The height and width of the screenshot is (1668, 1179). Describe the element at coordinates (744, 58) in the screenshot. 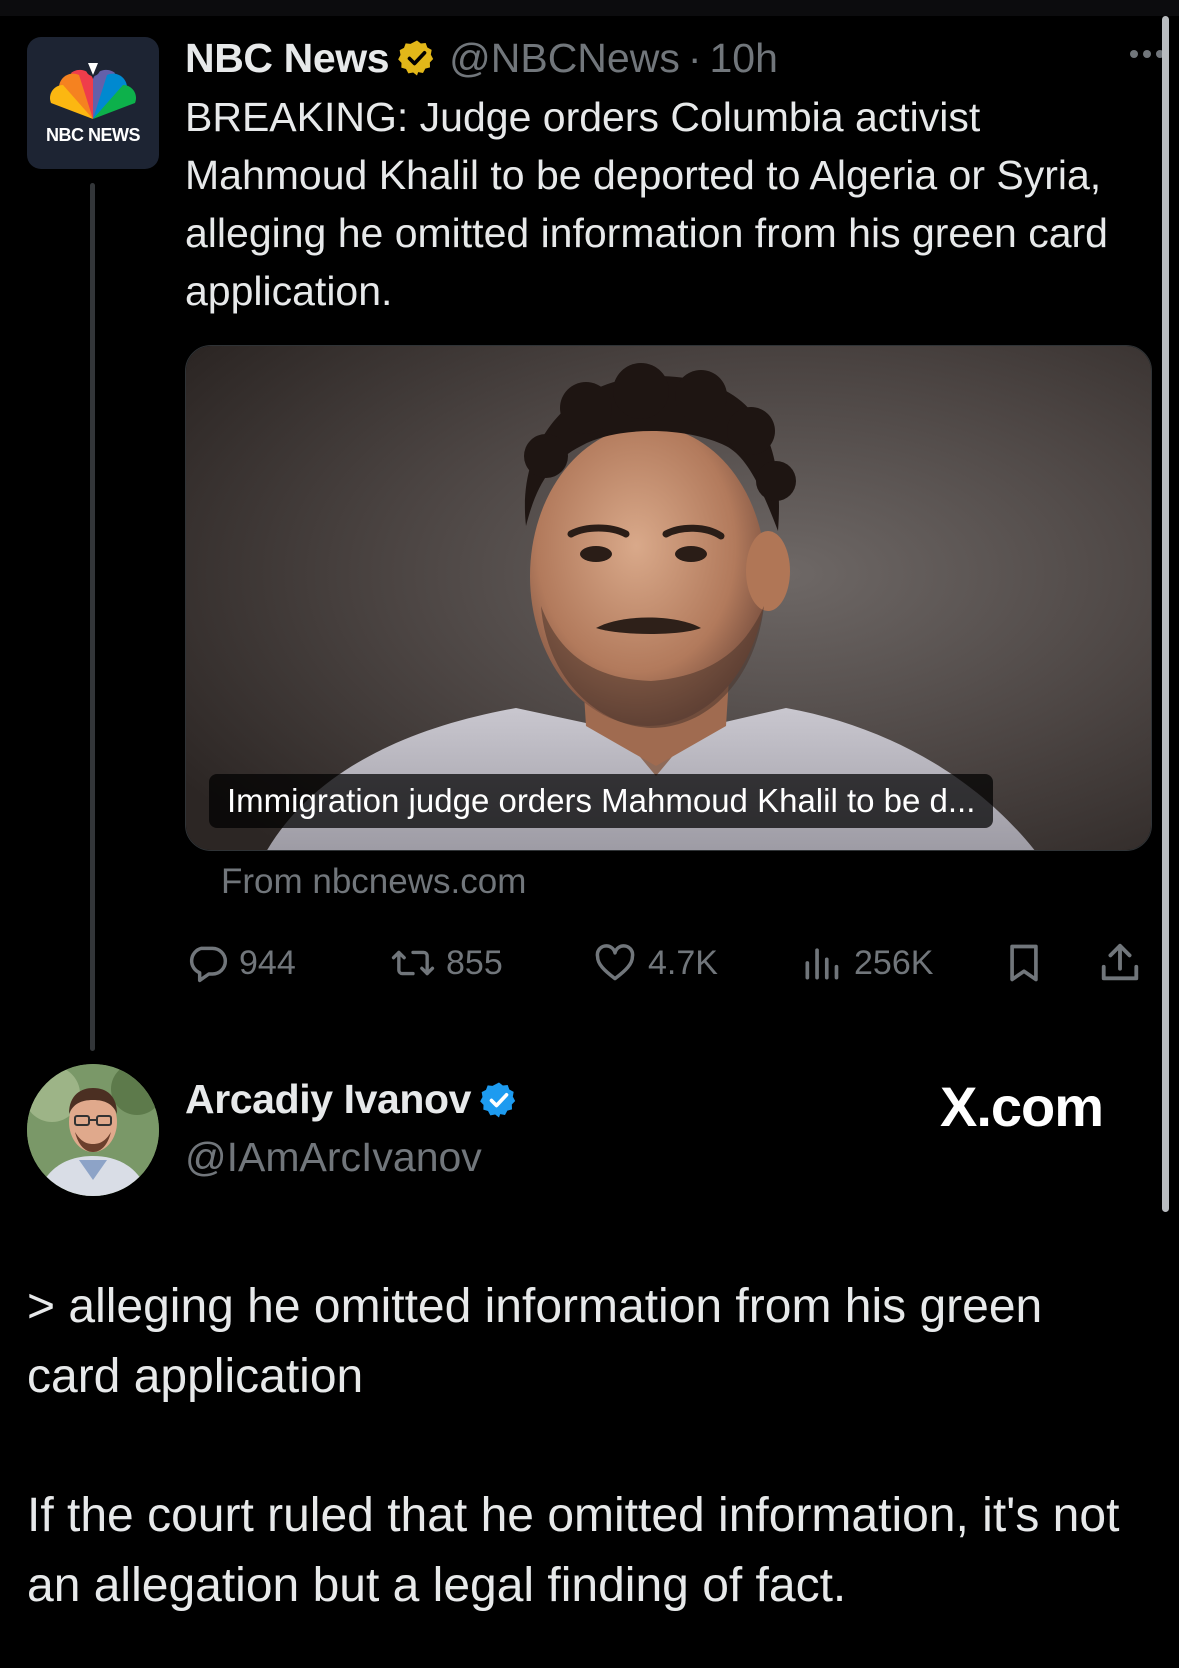

I see `tweet-time: 10h` at that location.